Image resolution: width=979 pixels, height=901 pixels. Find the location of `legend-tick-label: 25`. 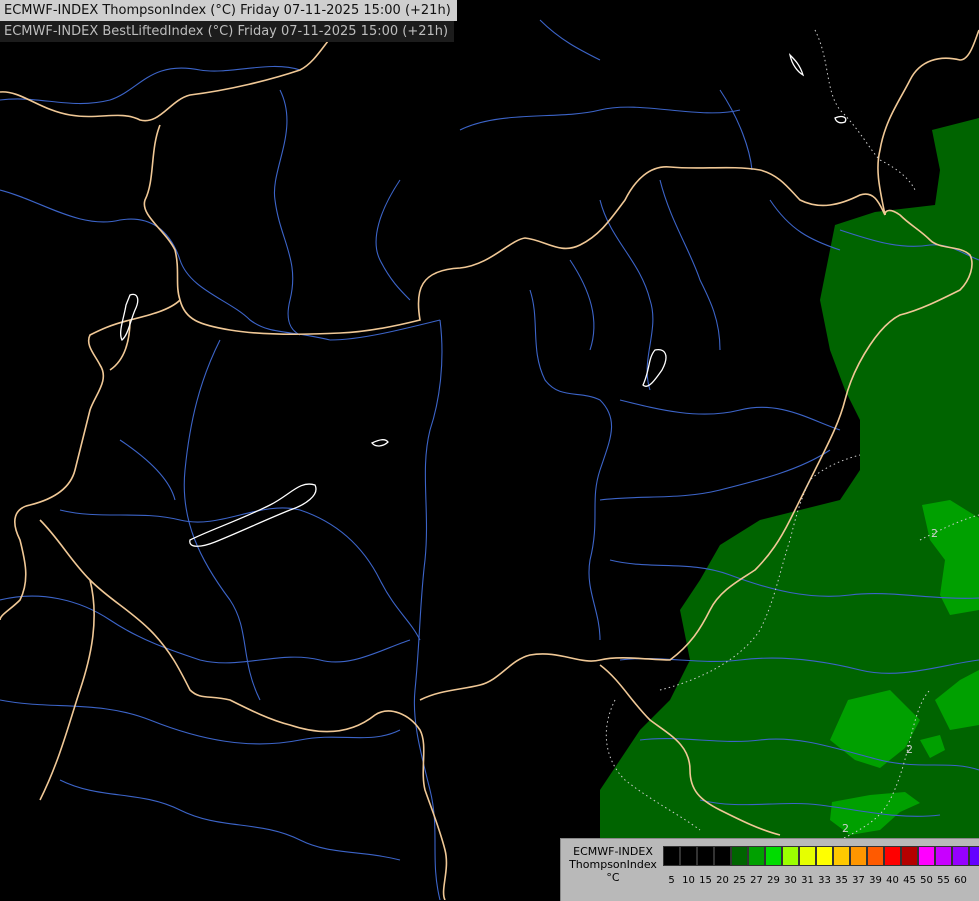

legend-tick-label: 25 is located at coordinates (739, 880).